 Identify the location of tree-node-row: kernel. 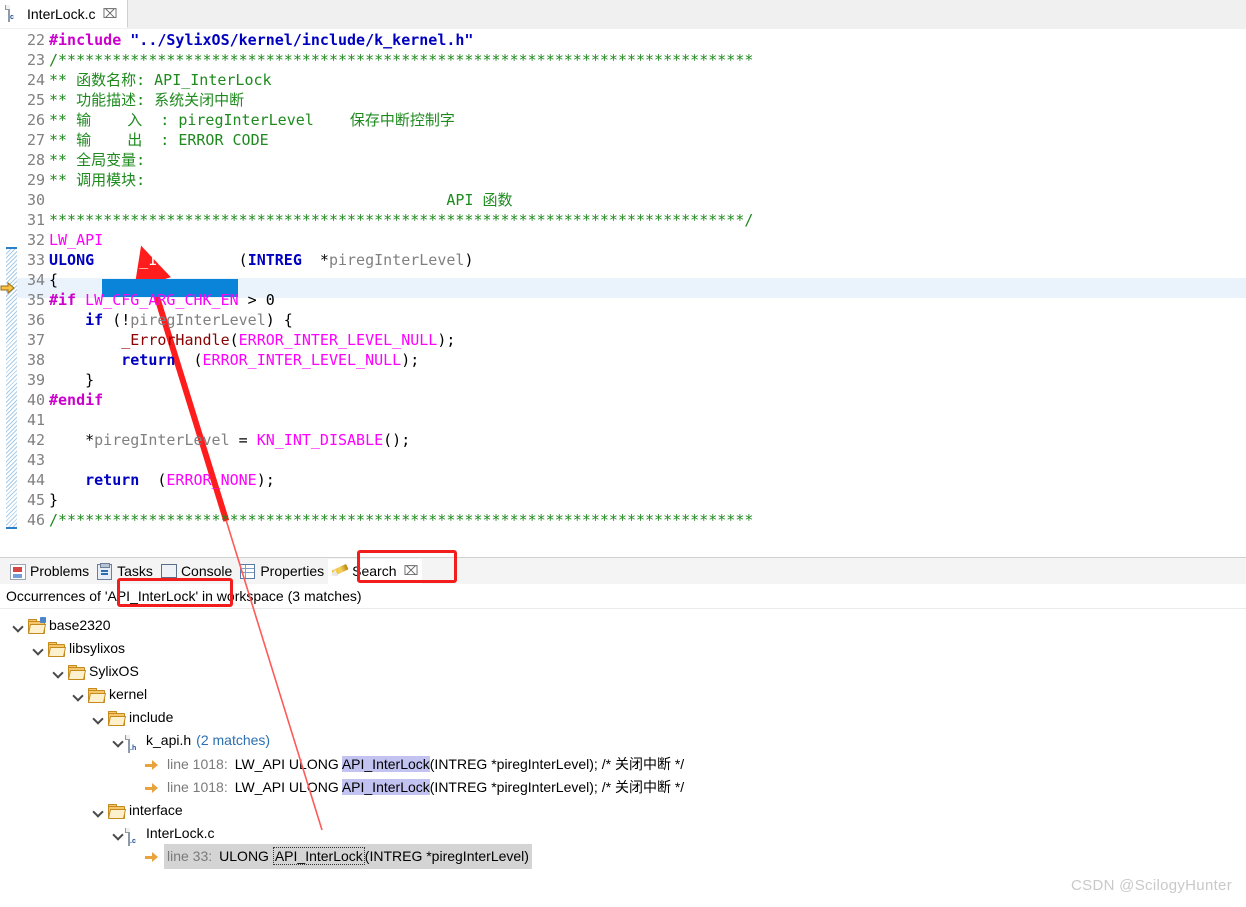
(108, 694).